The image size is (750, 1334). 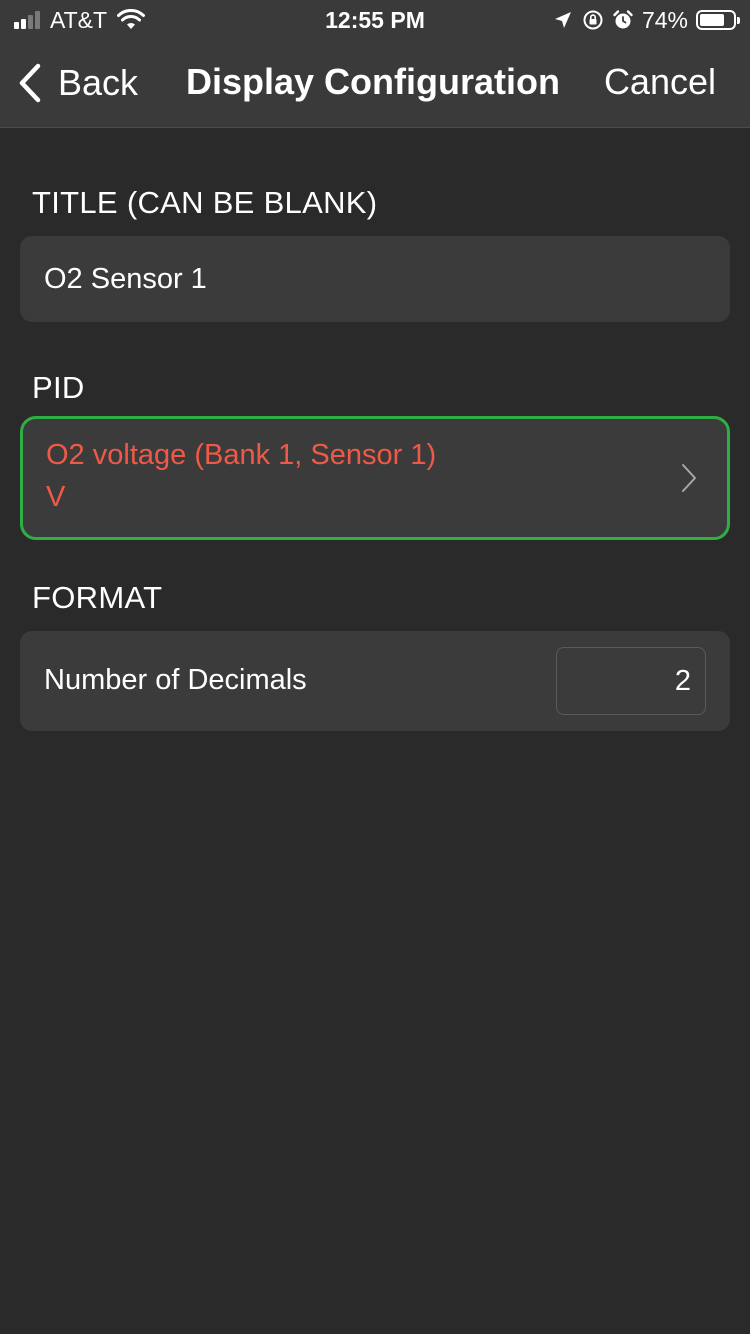 What do you see at coordinates (58, 387) in the screenshot?
I see `pid-section-header: PID` at bounding box center [58, 387].